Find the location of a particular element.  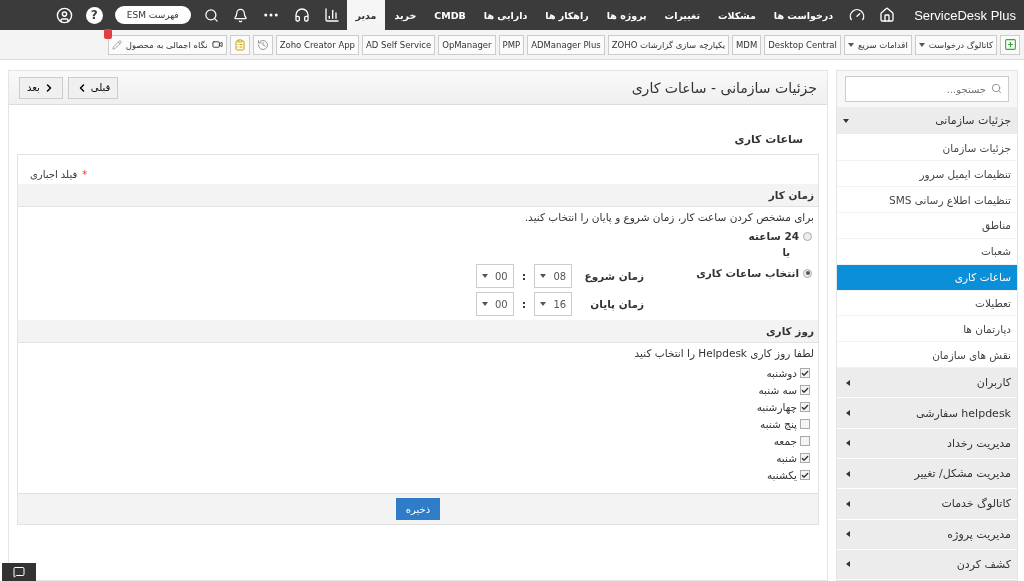

hour-select: 08 is located at coordinates (553, 276).